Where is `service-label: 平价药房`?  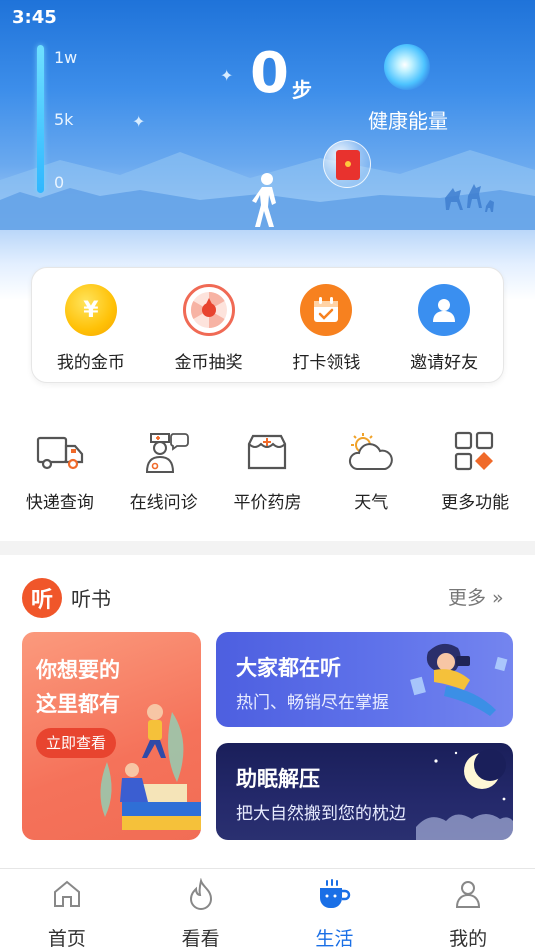
service-label: 平价药房 is located at coordinates (267, 503).